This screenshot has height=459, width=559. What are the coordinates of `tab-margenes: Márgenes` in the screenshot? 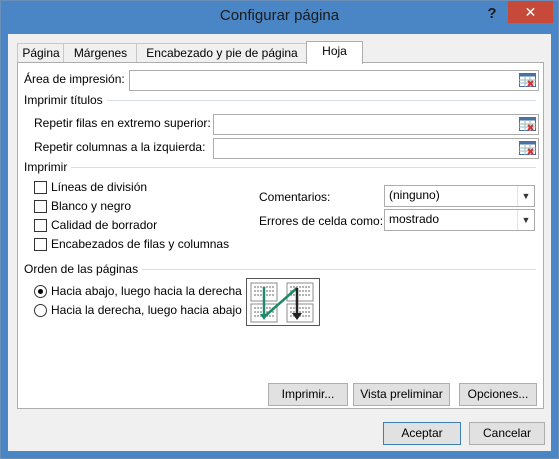 It's located at (100, 53).